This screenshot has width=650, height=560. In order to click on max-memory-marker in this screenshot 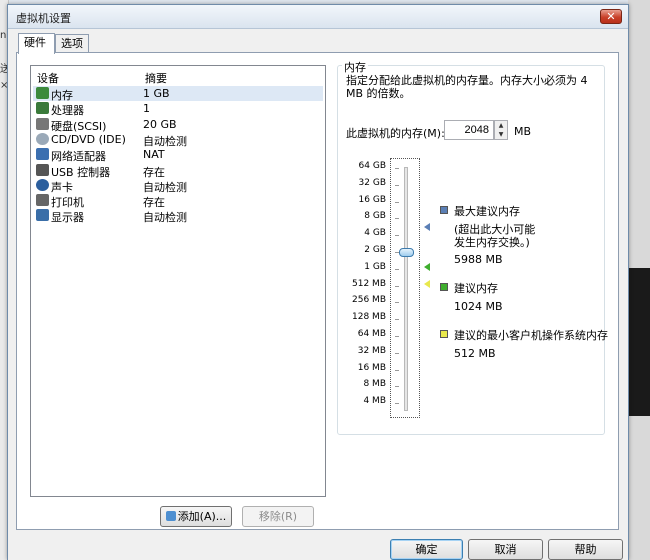, I will do `click(427, 227)`.